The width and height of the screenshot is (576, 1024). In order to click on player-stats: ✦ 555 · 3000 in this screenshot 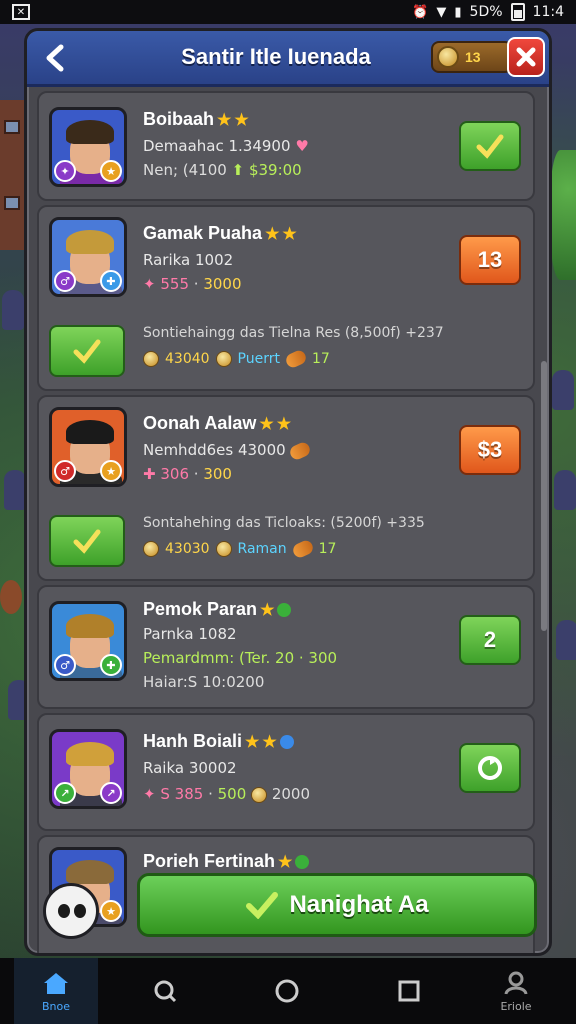, I will do `click(192, 284)`.